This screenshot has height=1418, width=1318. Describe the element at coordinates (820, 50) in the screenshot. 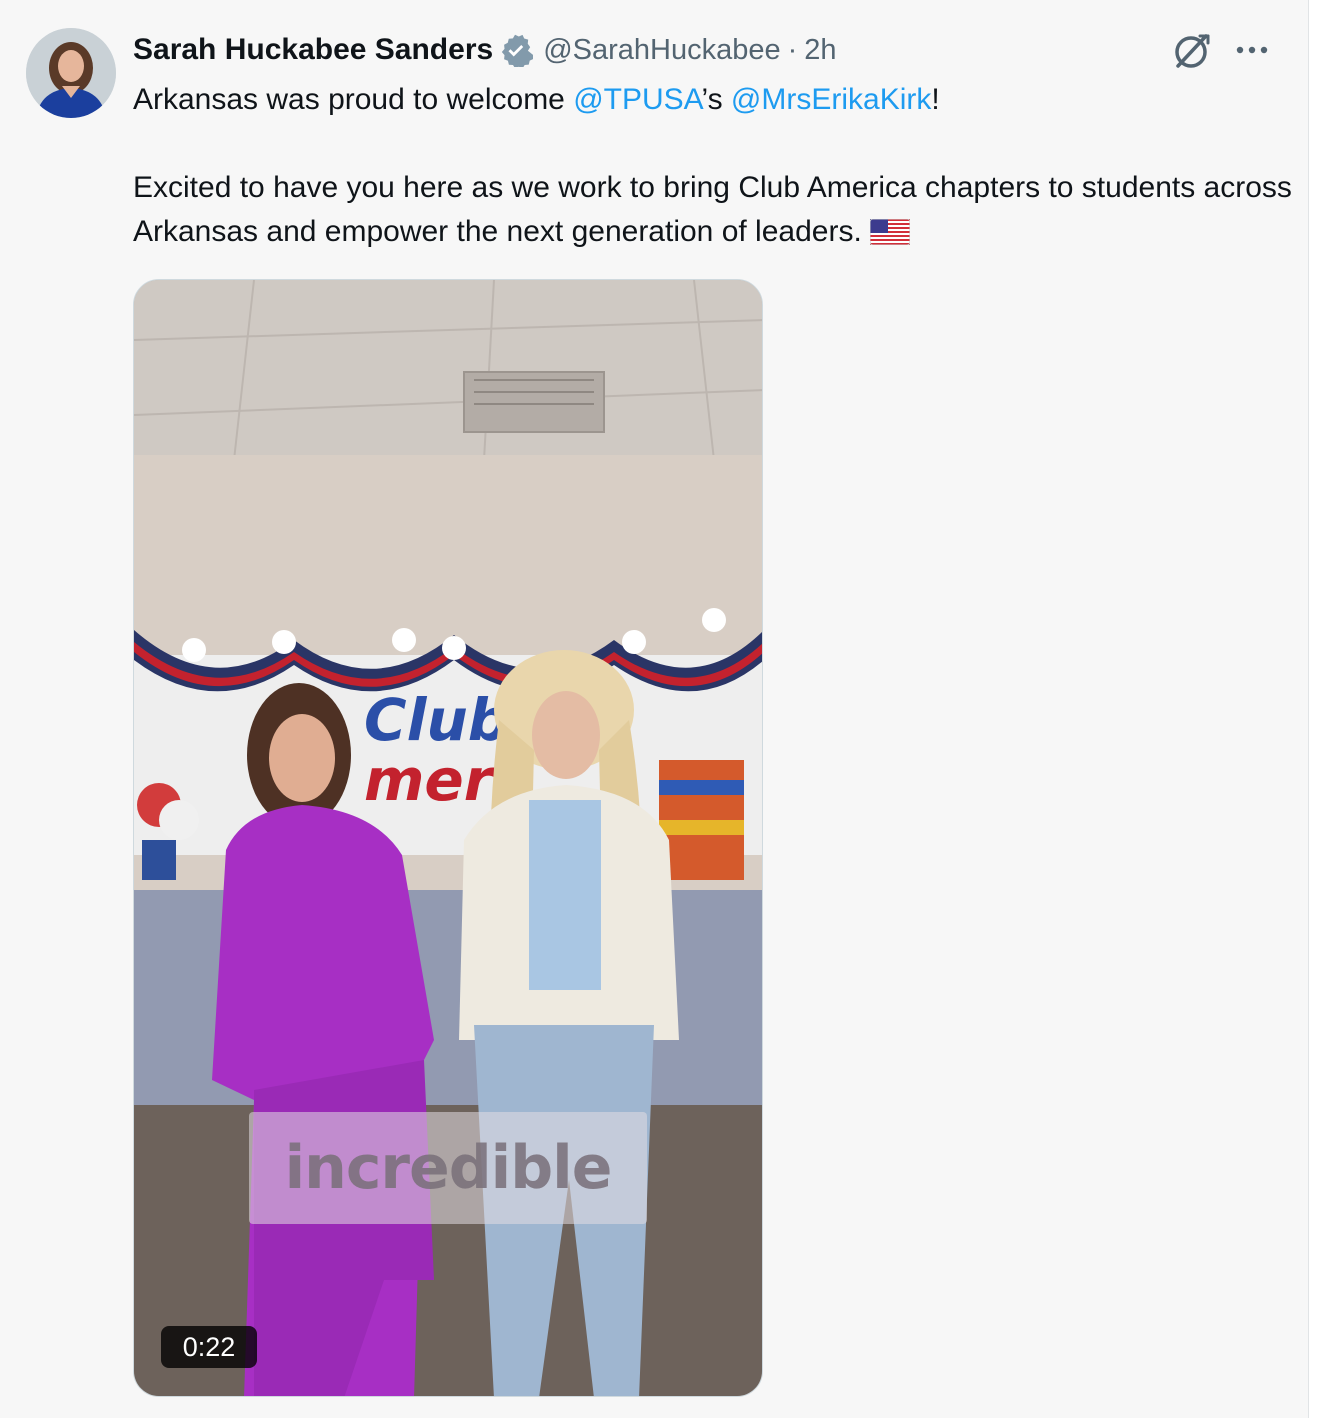

I see `timestamp: 2h` at that location.